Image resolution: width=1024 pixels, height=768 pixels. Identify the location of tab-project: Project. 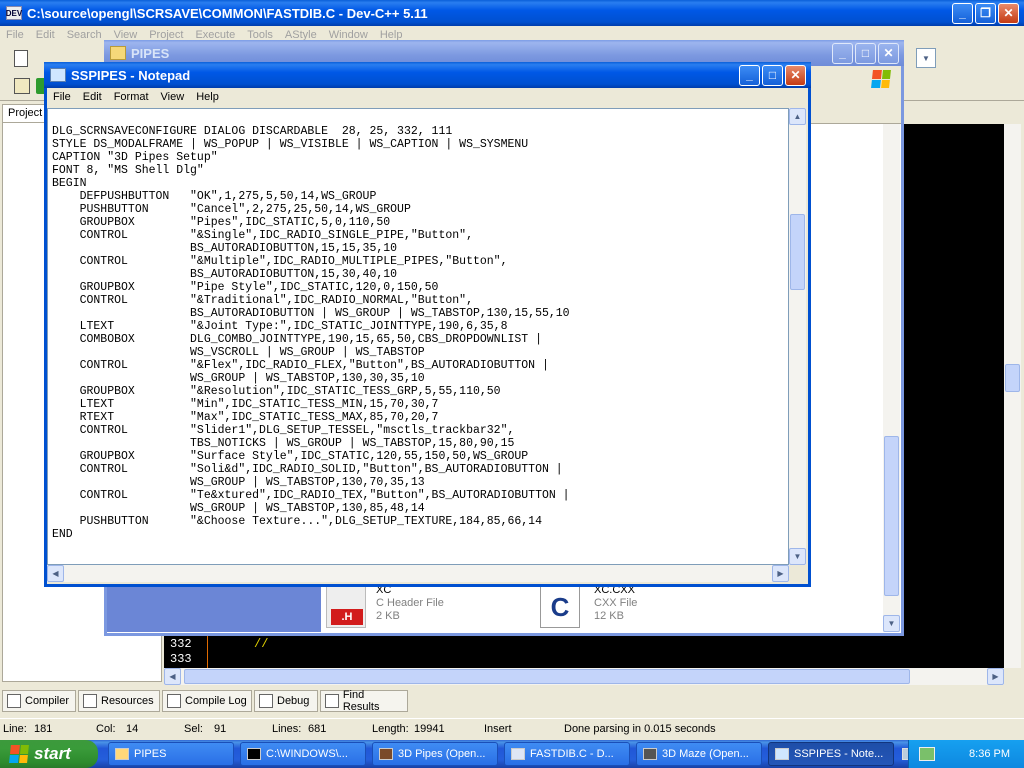
(24, 113).